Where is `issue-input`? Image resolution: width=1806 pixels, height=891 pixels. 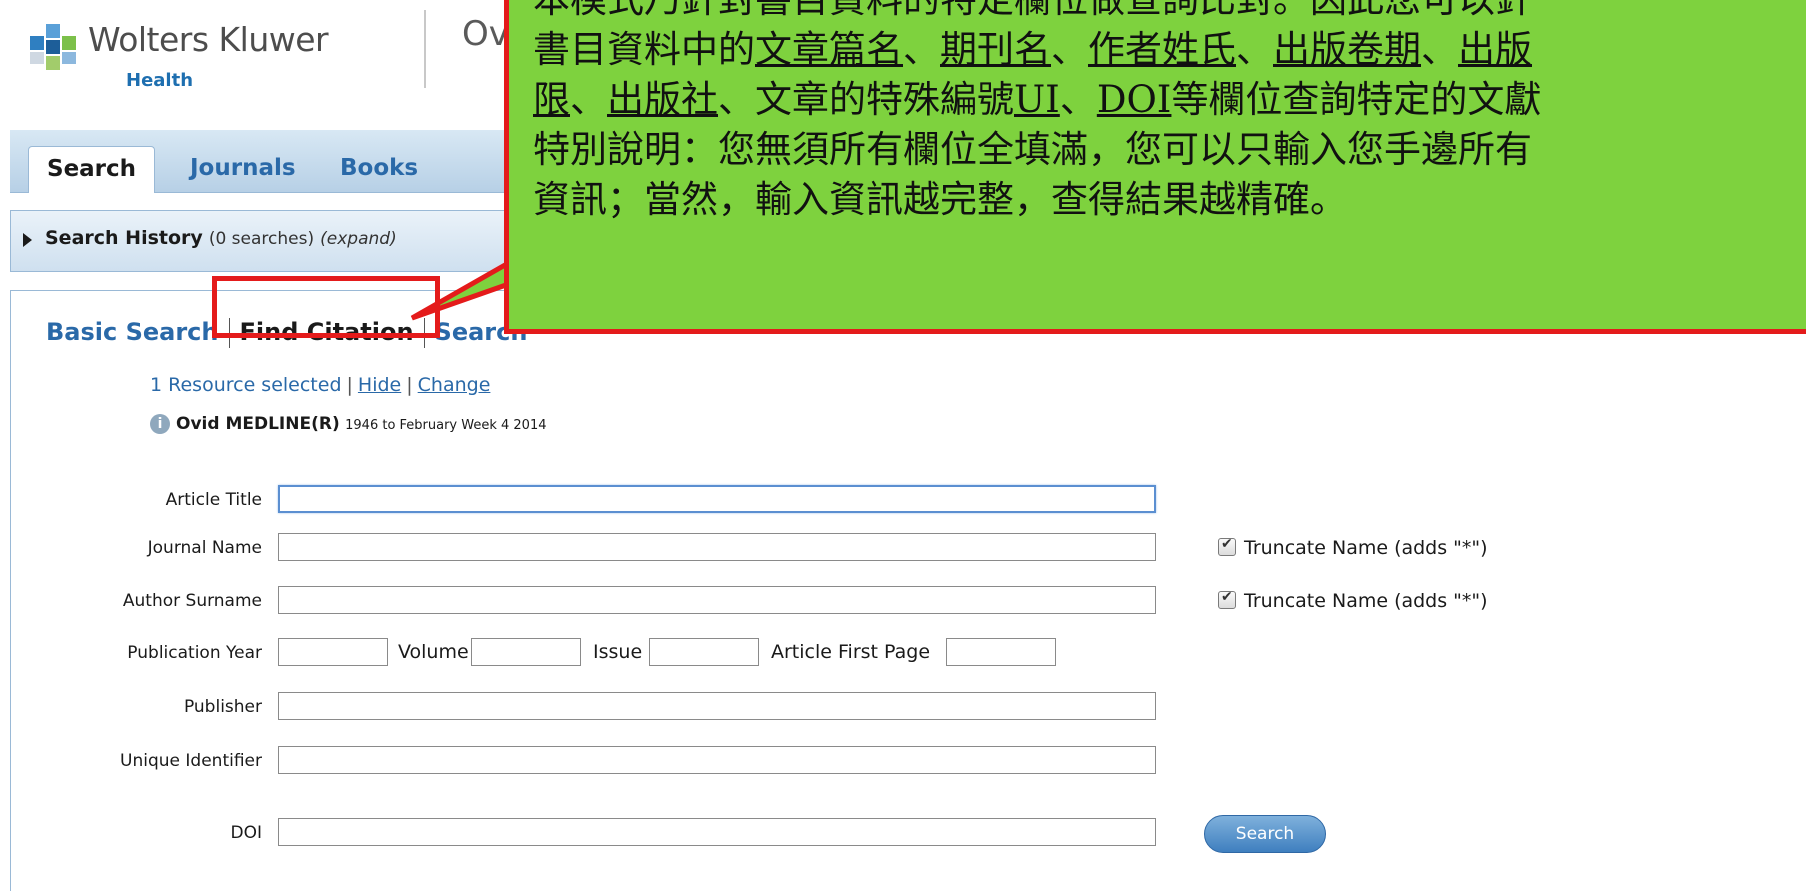
issue-input is located at coordinates (704, 652).